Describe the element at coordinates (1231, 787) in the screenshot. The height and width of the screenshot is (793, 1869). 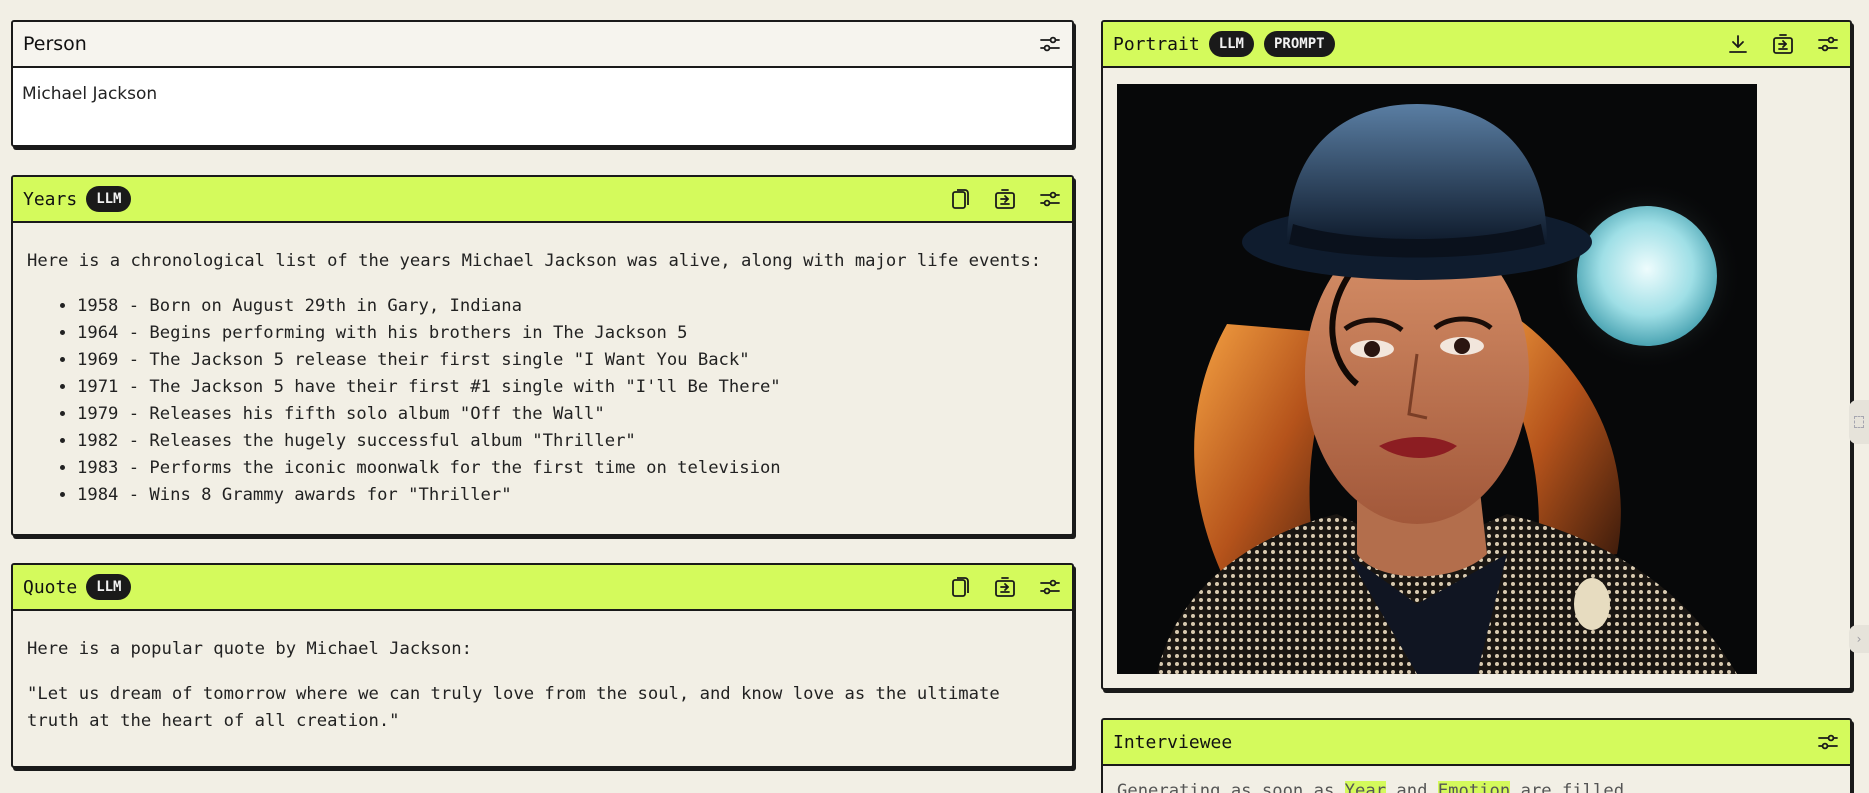
I see `status-prefix: Generating as soon as` at that location.